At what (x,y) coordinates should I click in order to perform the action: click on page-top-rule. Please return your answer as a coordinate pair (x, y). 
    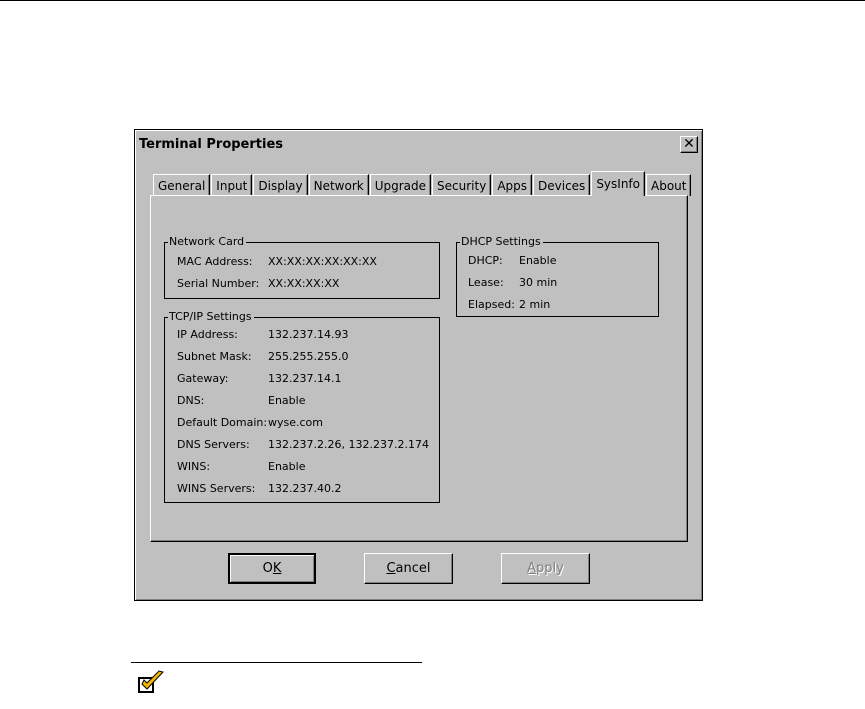
    Looking at the image, I should click on (432, 0).